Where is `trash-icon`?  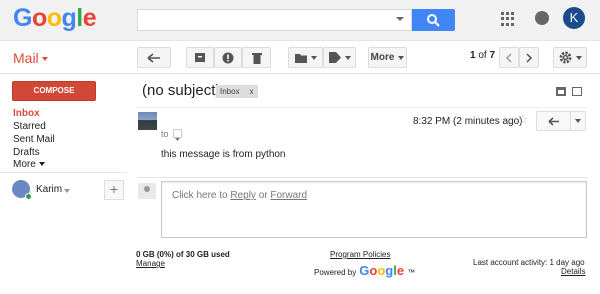 trash-icon is located at coordinates (256, 58).